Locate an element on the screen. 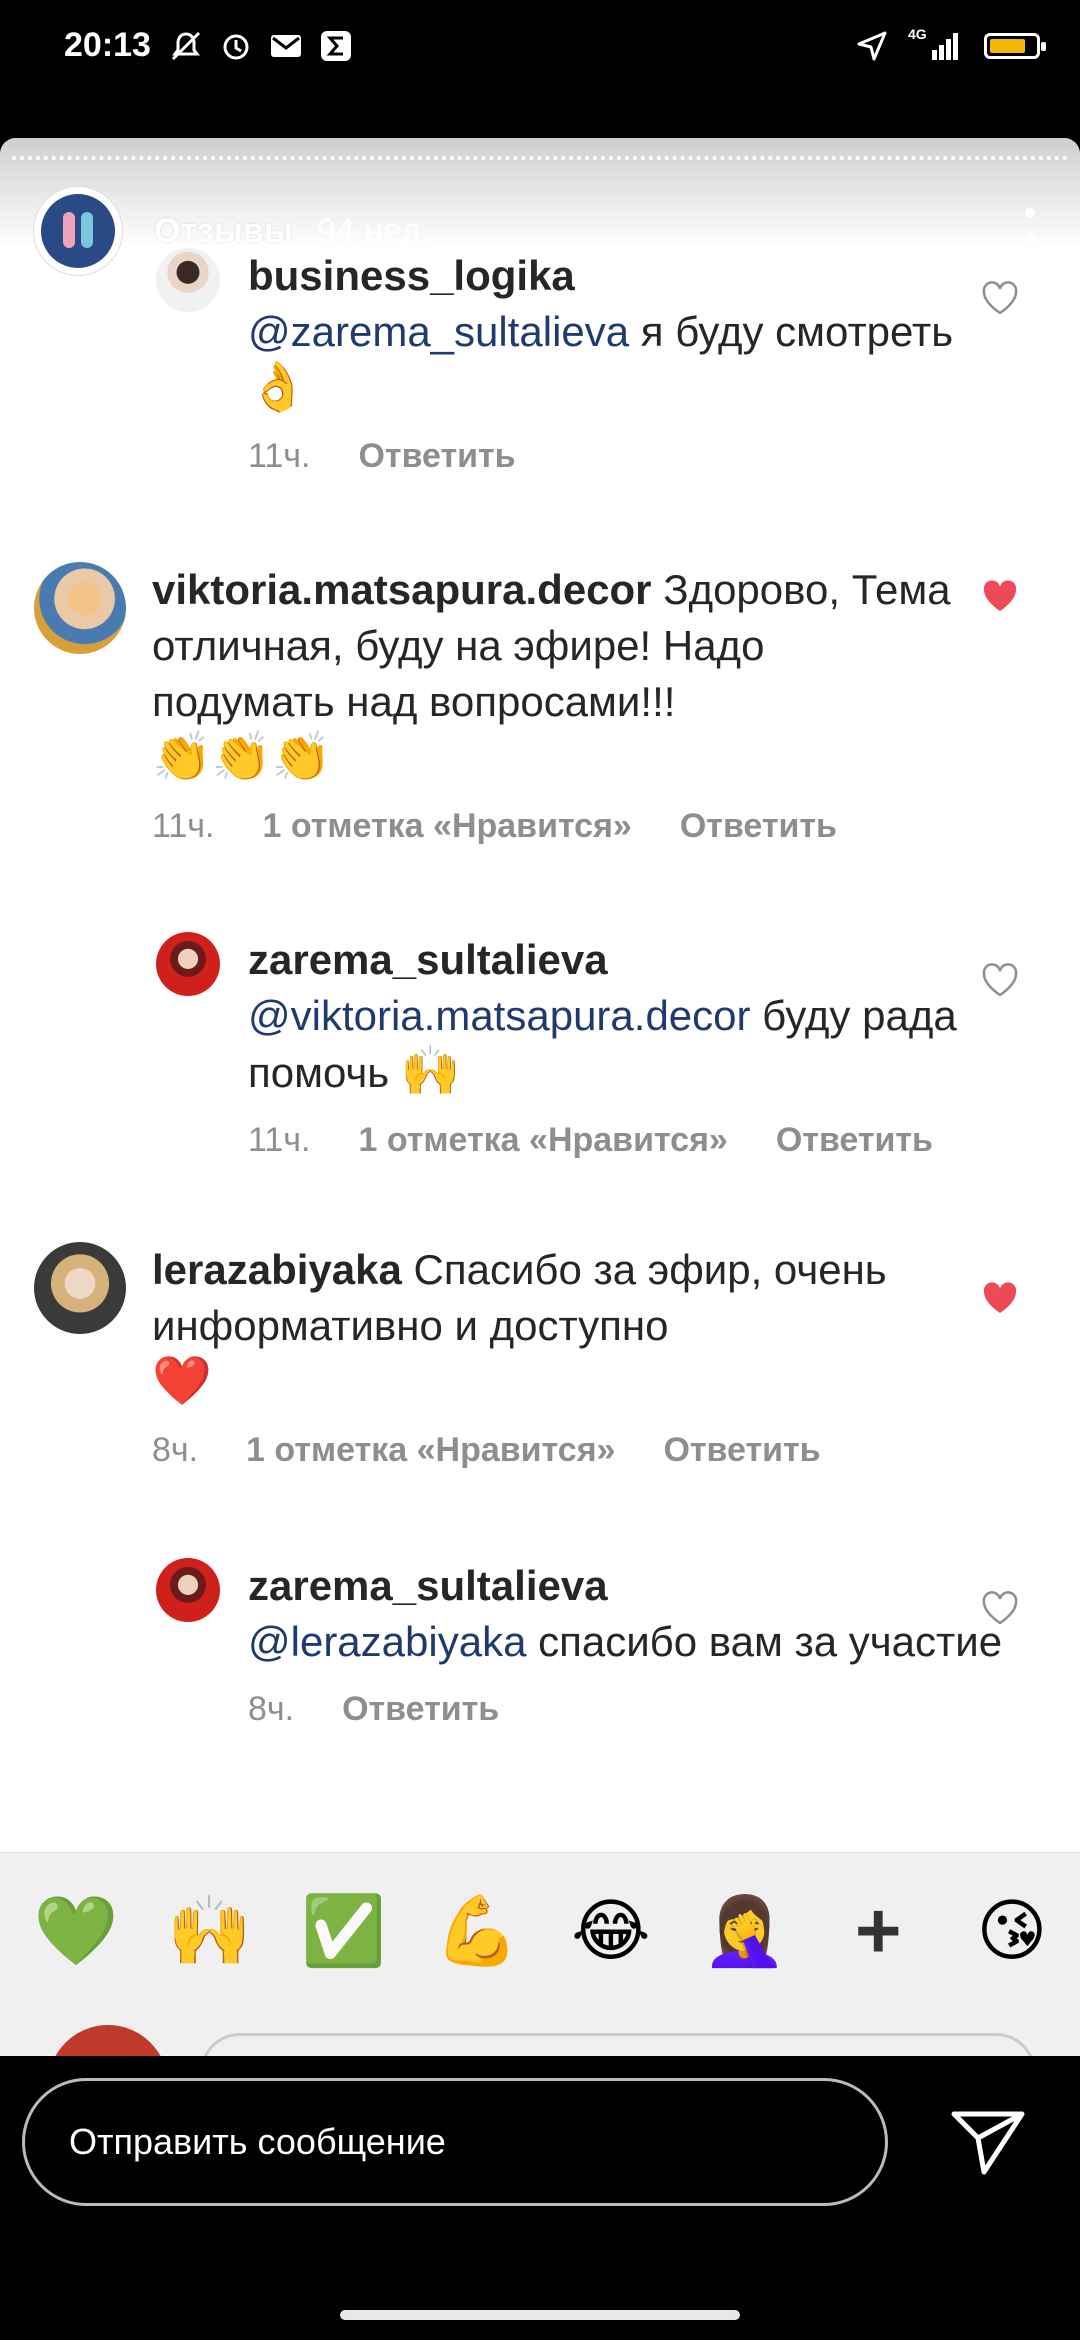 The image size is (1080, 2340). story-time: 94 нед. is located at coordinates (373, 230).